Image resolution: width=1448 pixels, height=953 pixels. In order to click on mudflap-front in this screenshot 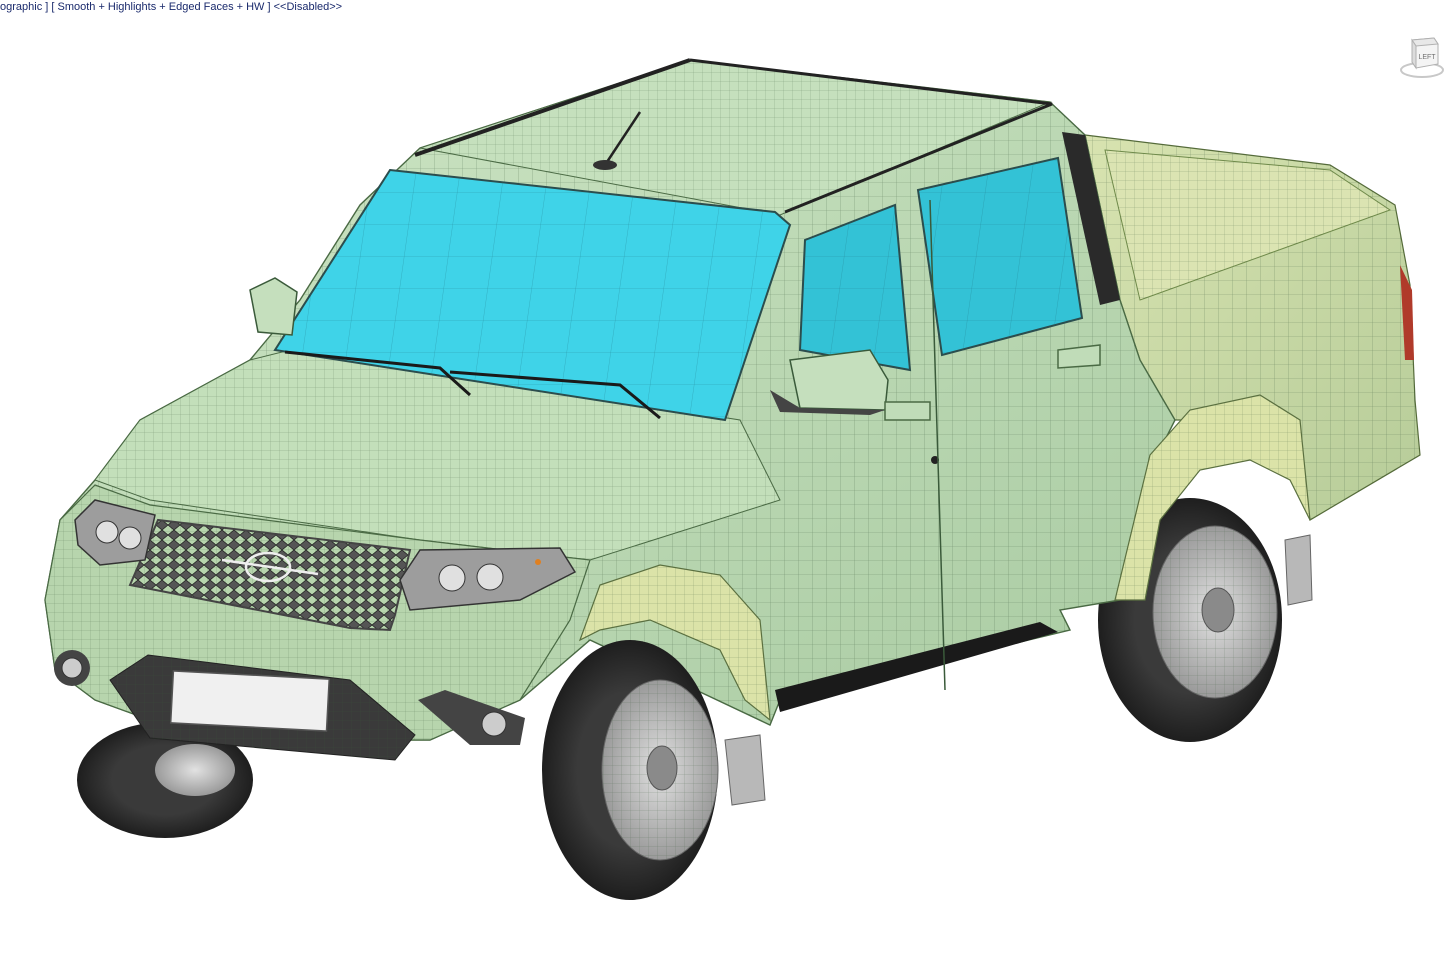, I will do `click(745, 770)`.